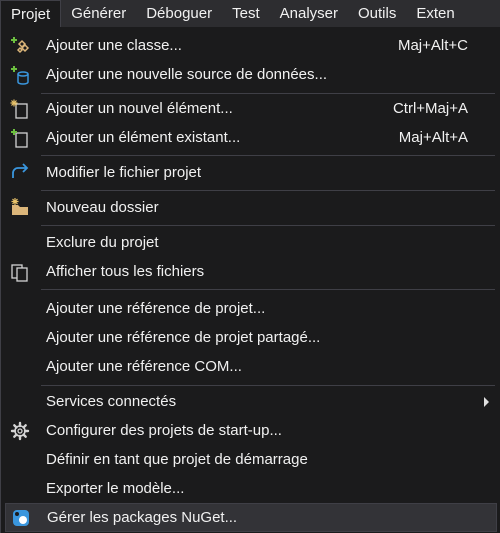 The height and width of the screenshot is (533, 500). What do you see at coordinates (20, 75) in the screenshot?
I see `add-datasource-icon` at bounding box center [20, 75].